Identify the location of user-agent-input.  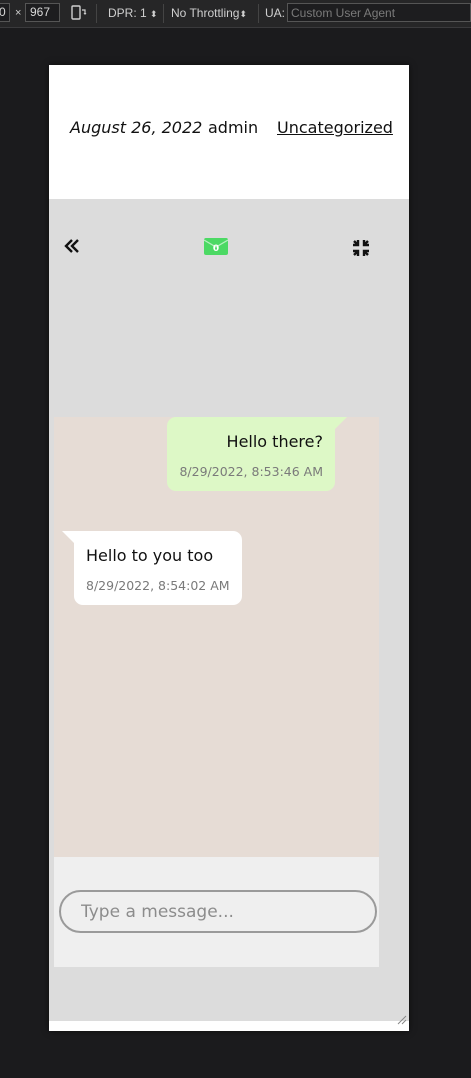
(379, 12).